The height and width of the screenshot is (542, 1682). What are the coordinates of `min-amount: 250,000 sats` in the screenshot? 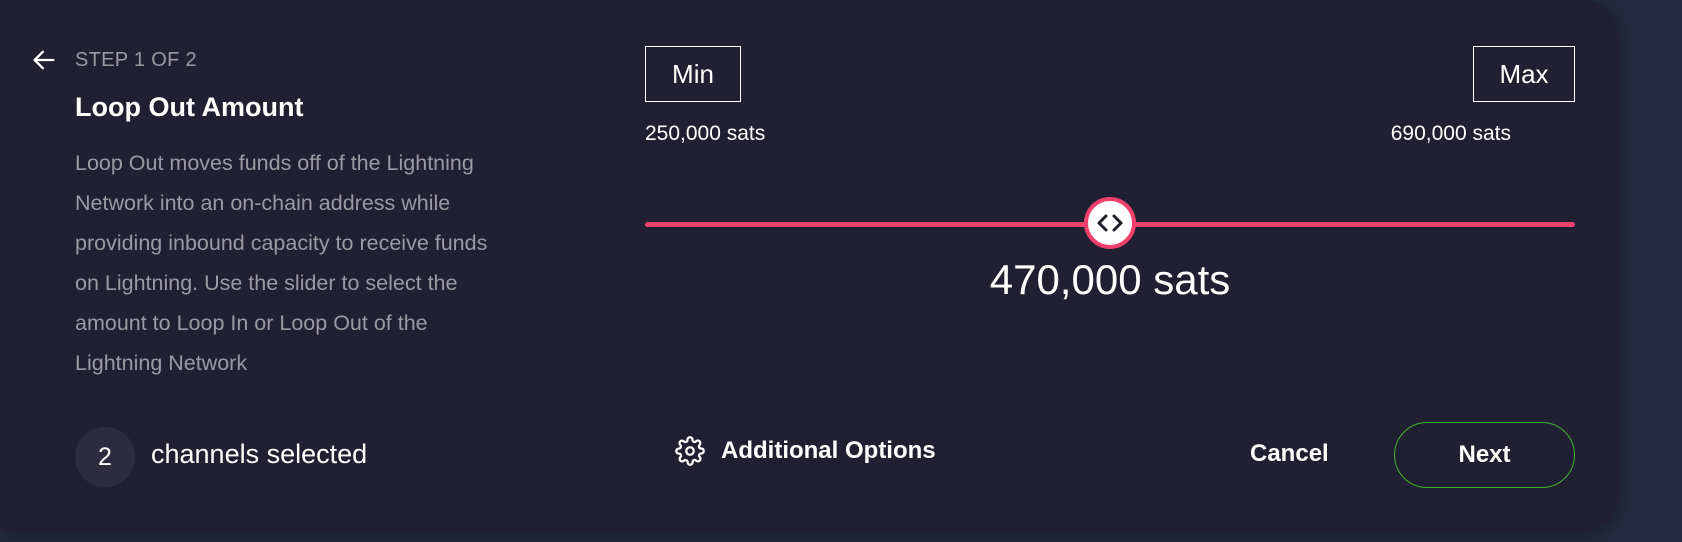 It's located at (705, 133).